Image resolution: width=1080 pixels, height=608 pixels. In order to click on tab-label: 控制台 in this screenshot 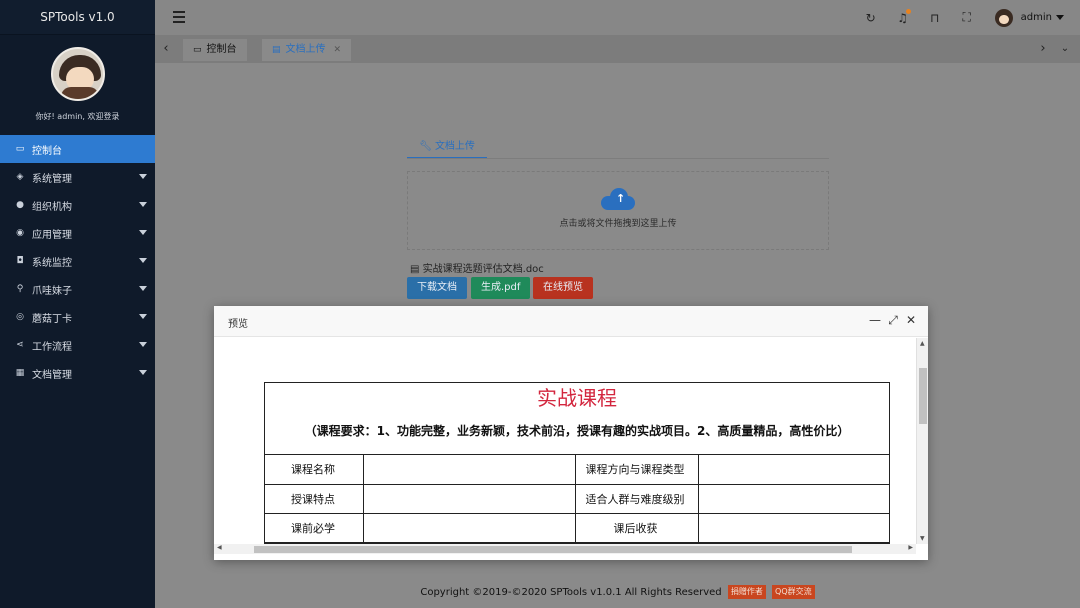, I will do `click(221, 49)`.